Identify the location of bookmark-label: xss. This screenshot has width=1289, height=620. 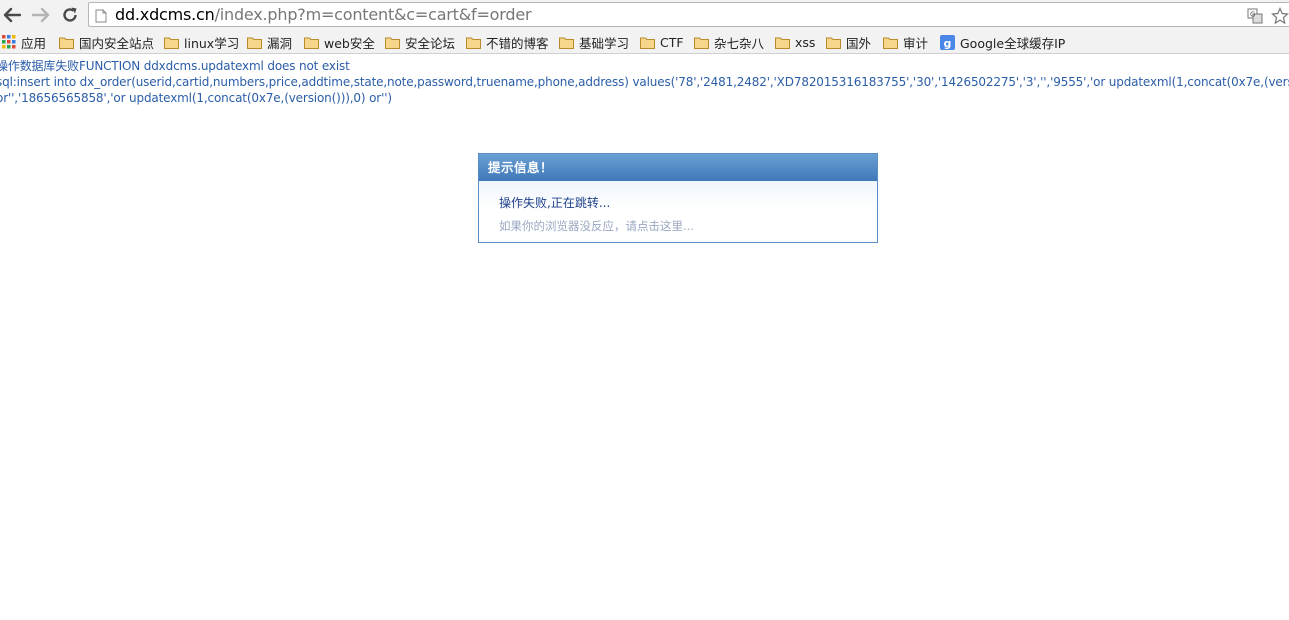
(805, 42).